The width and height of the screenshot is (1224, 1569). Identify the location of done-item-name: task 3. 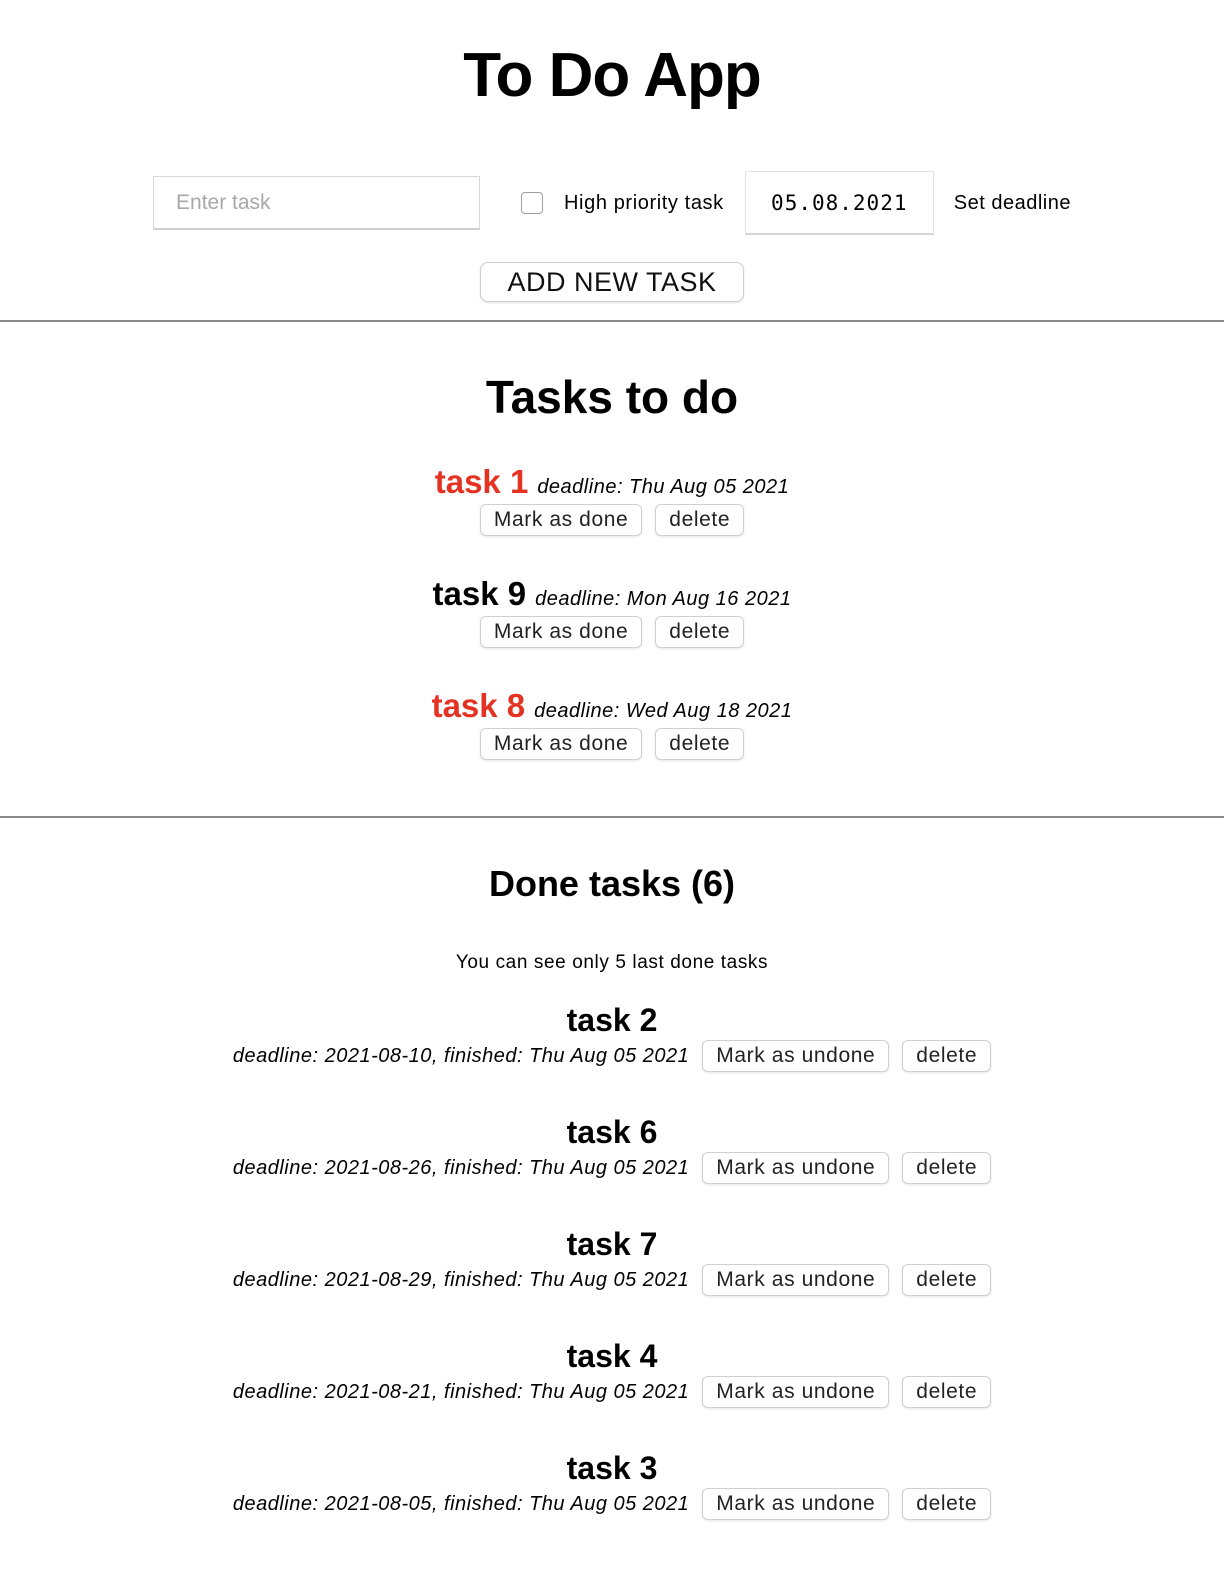
(612, 1468).